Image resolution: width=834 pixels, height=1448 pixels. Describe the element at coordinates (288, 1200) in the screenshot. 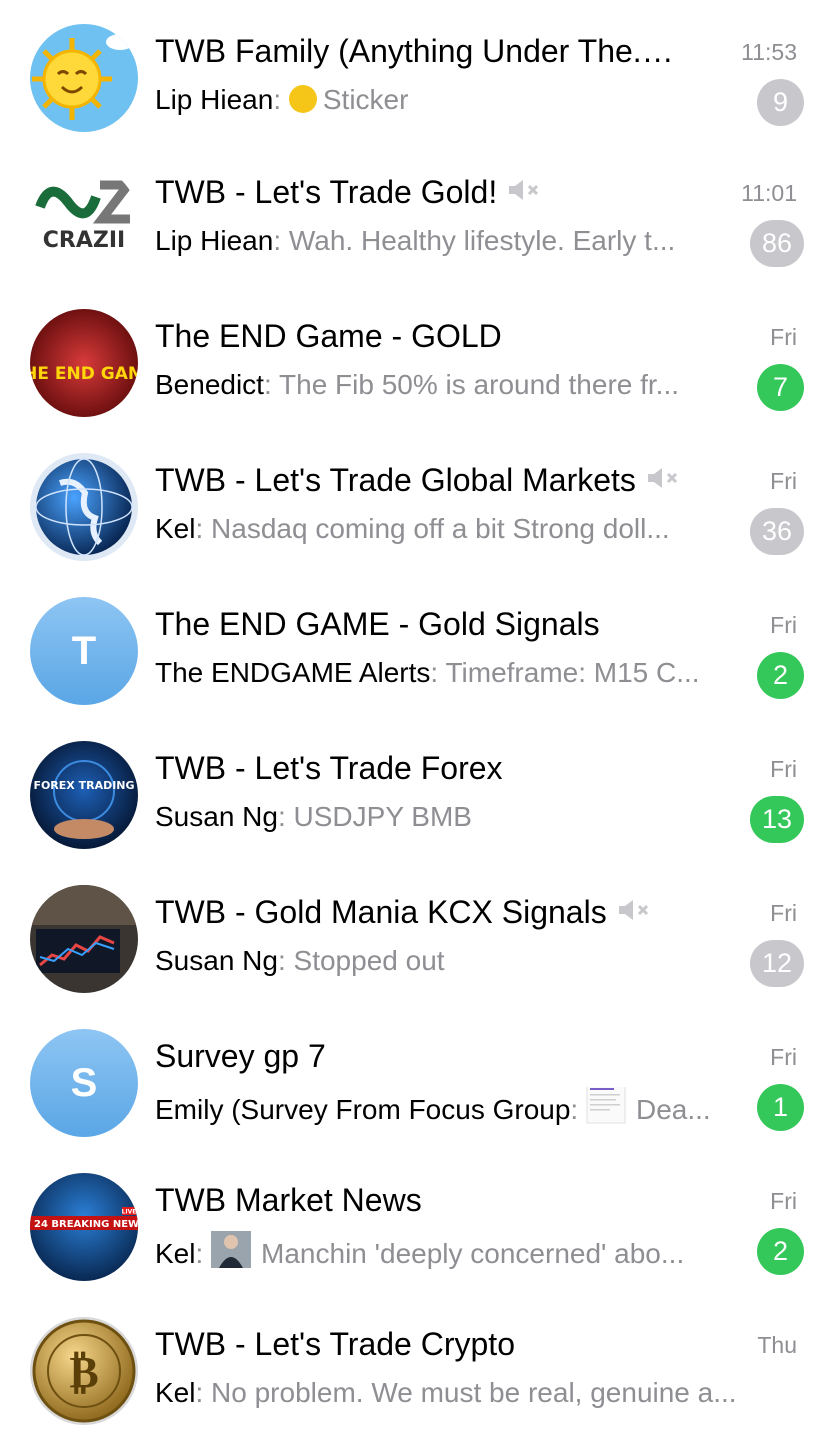

I see `chat-title: TWB Market News` at that location.